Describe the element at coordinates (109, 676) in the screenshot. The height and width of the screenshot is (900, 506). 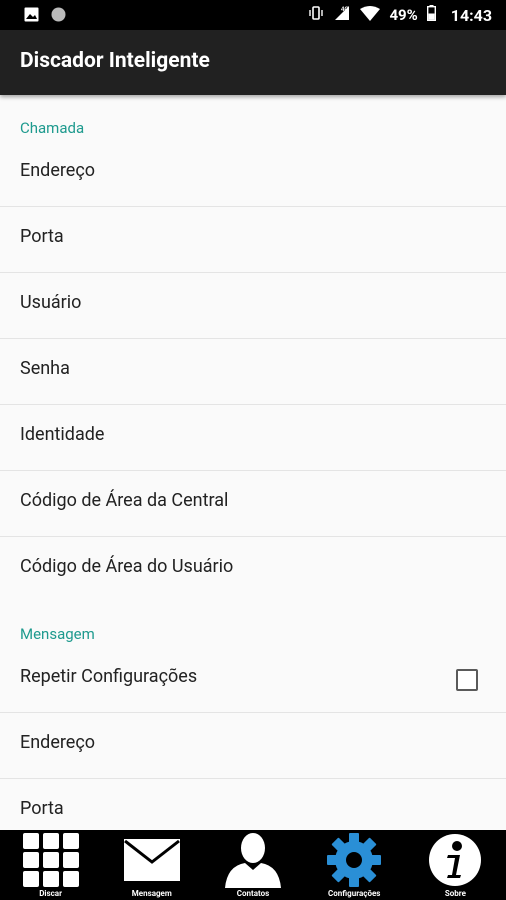
I see `pref-label: Repetir Configurações` at that location.